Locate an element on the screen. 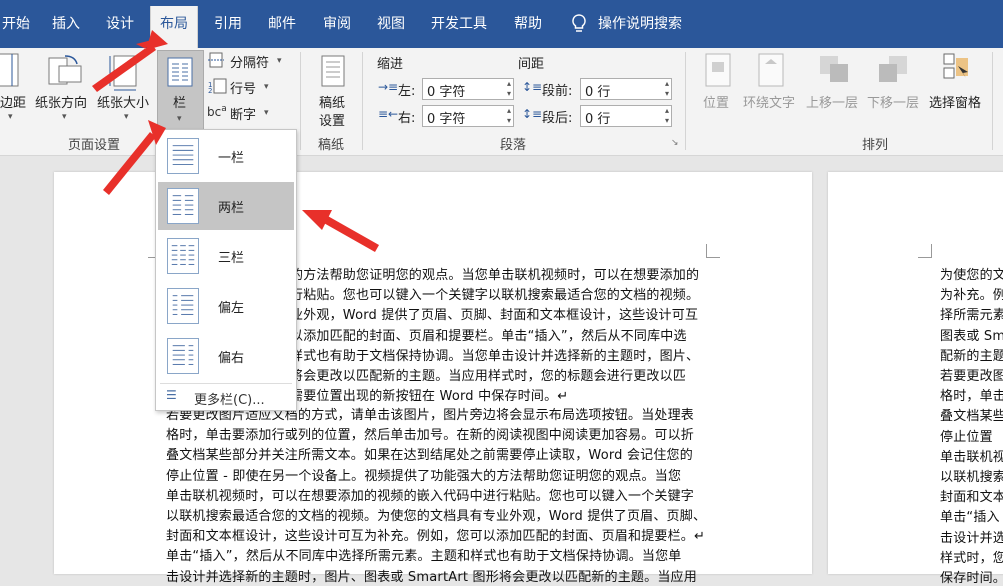  document-text-line: 若要更改图 is located at coordinates (971, 376).